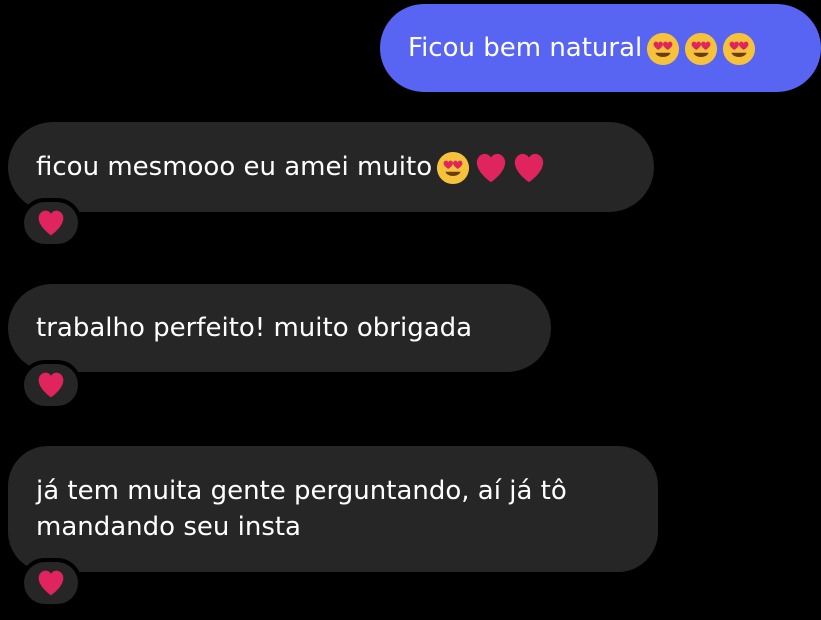 The height and width of the screenshot is (620, 821). I want to click on sent-message-bubble: Ficou bem natural, so click(600, 48).